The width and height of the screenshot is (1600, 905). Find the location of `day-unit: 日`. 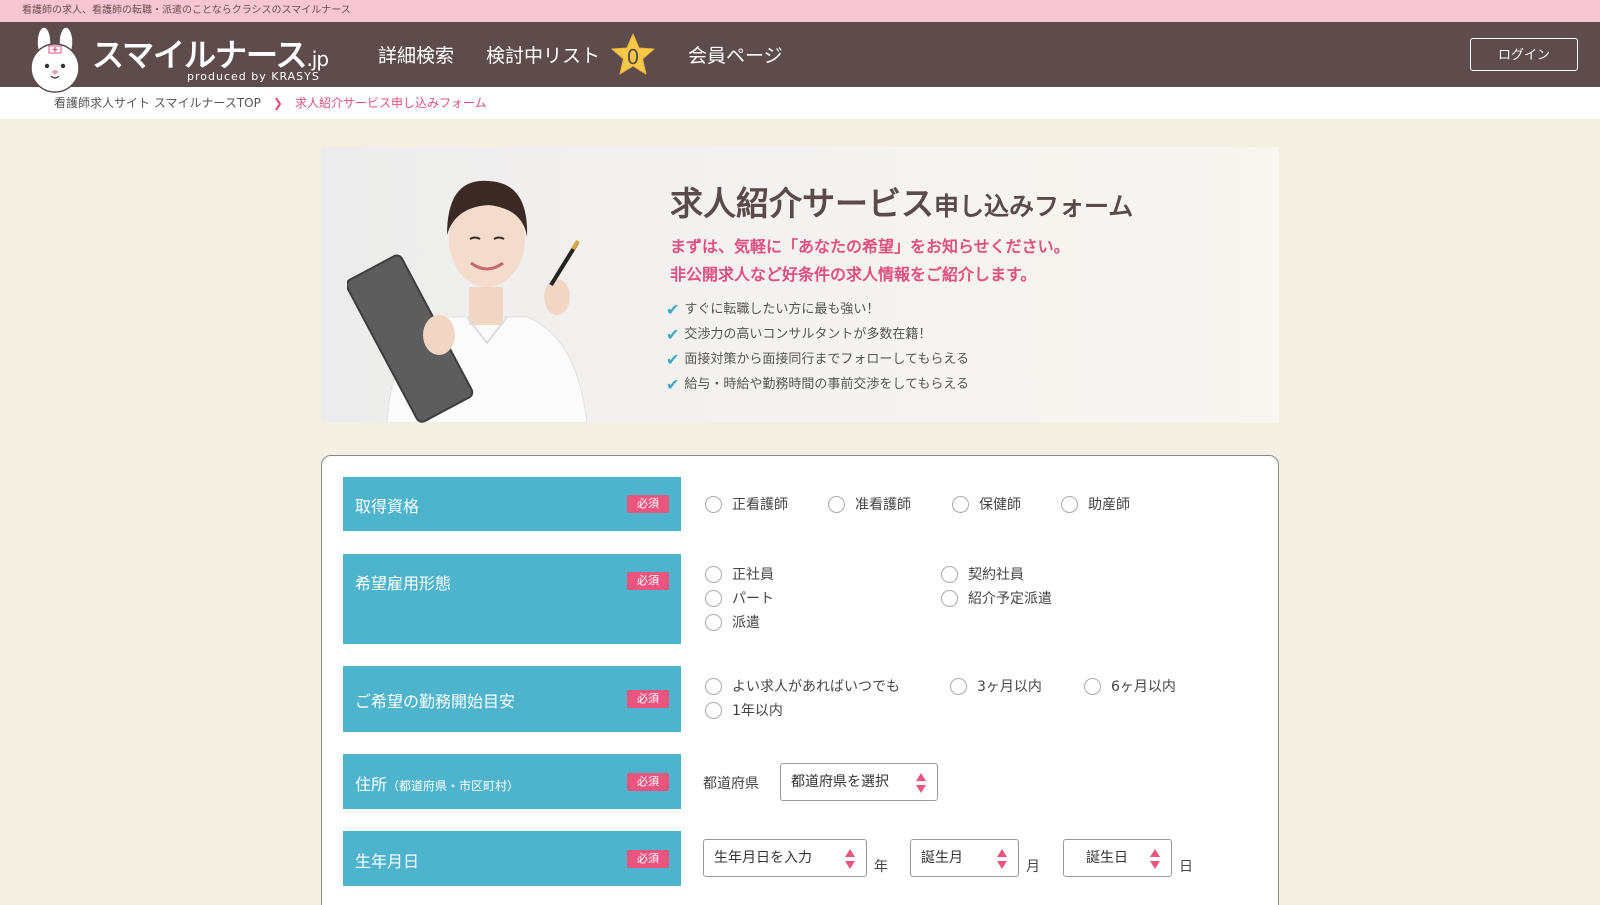

day-unit: 日 is located at coordinates (1186, 867).